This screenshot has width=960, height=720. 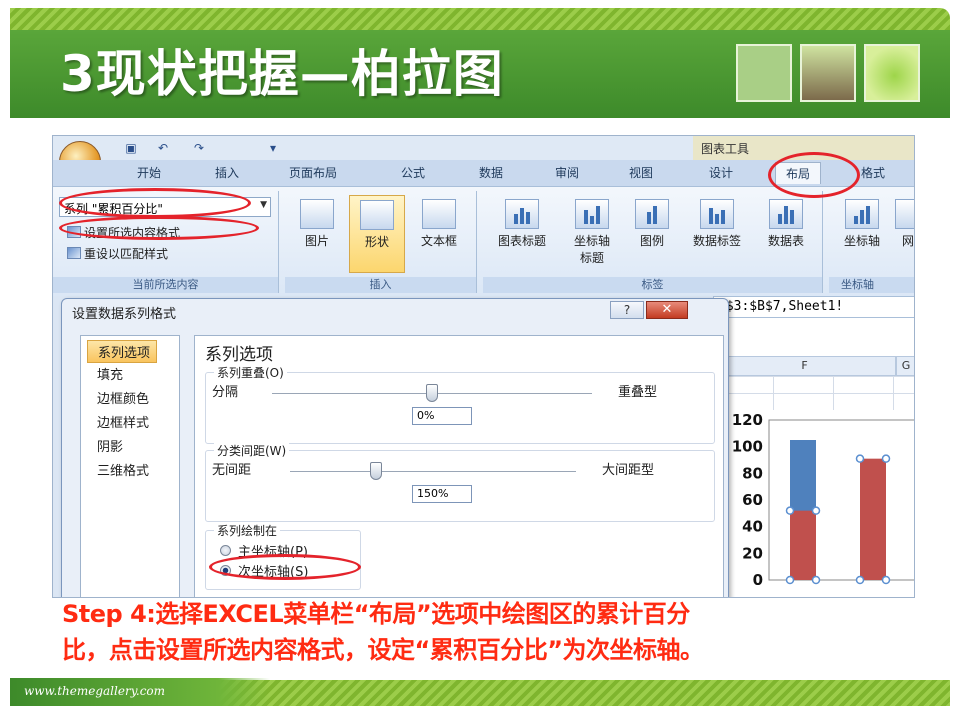 I want to click on data-table-button: 数据表, so click(x=786, y=234).